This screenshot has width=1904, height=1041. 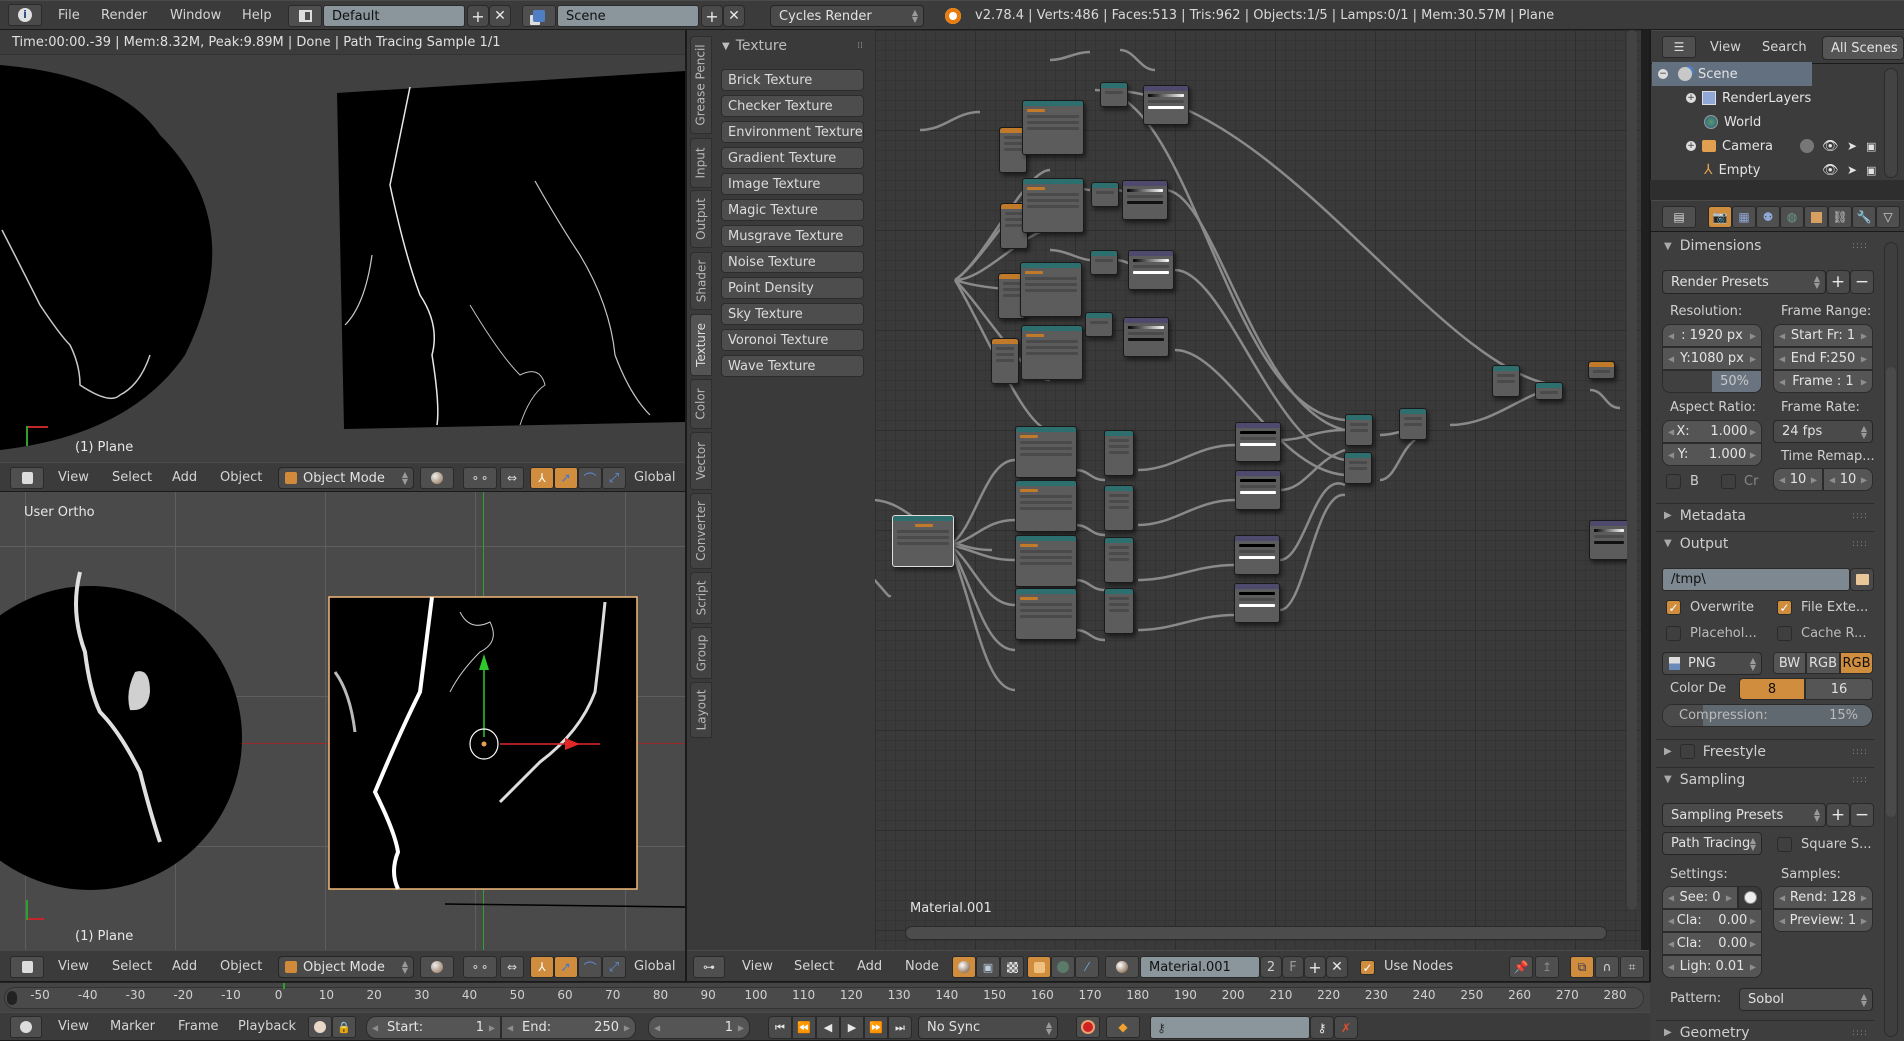 What do you see at coordinates (1506, 381) in the screenshot?
I see `node-mix` at bounding box center [1506, 381].